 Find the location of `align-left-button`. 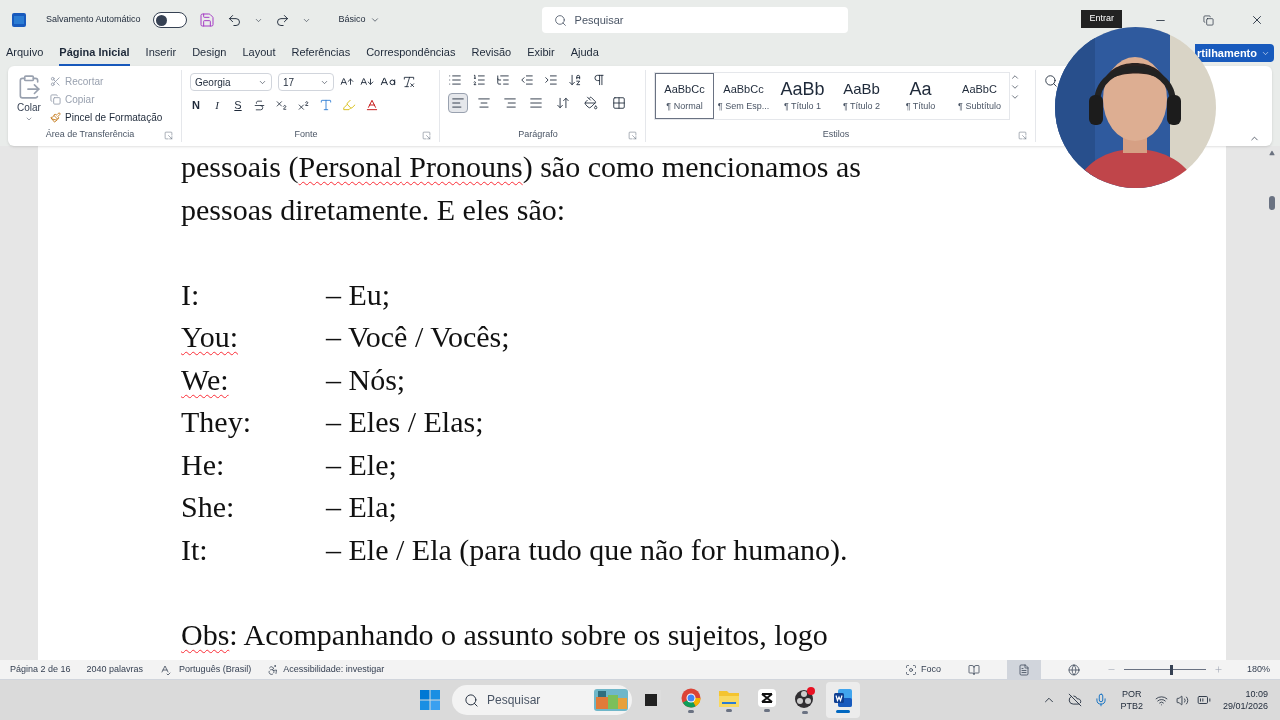

align-left-button is located at coordinates (458, 103).